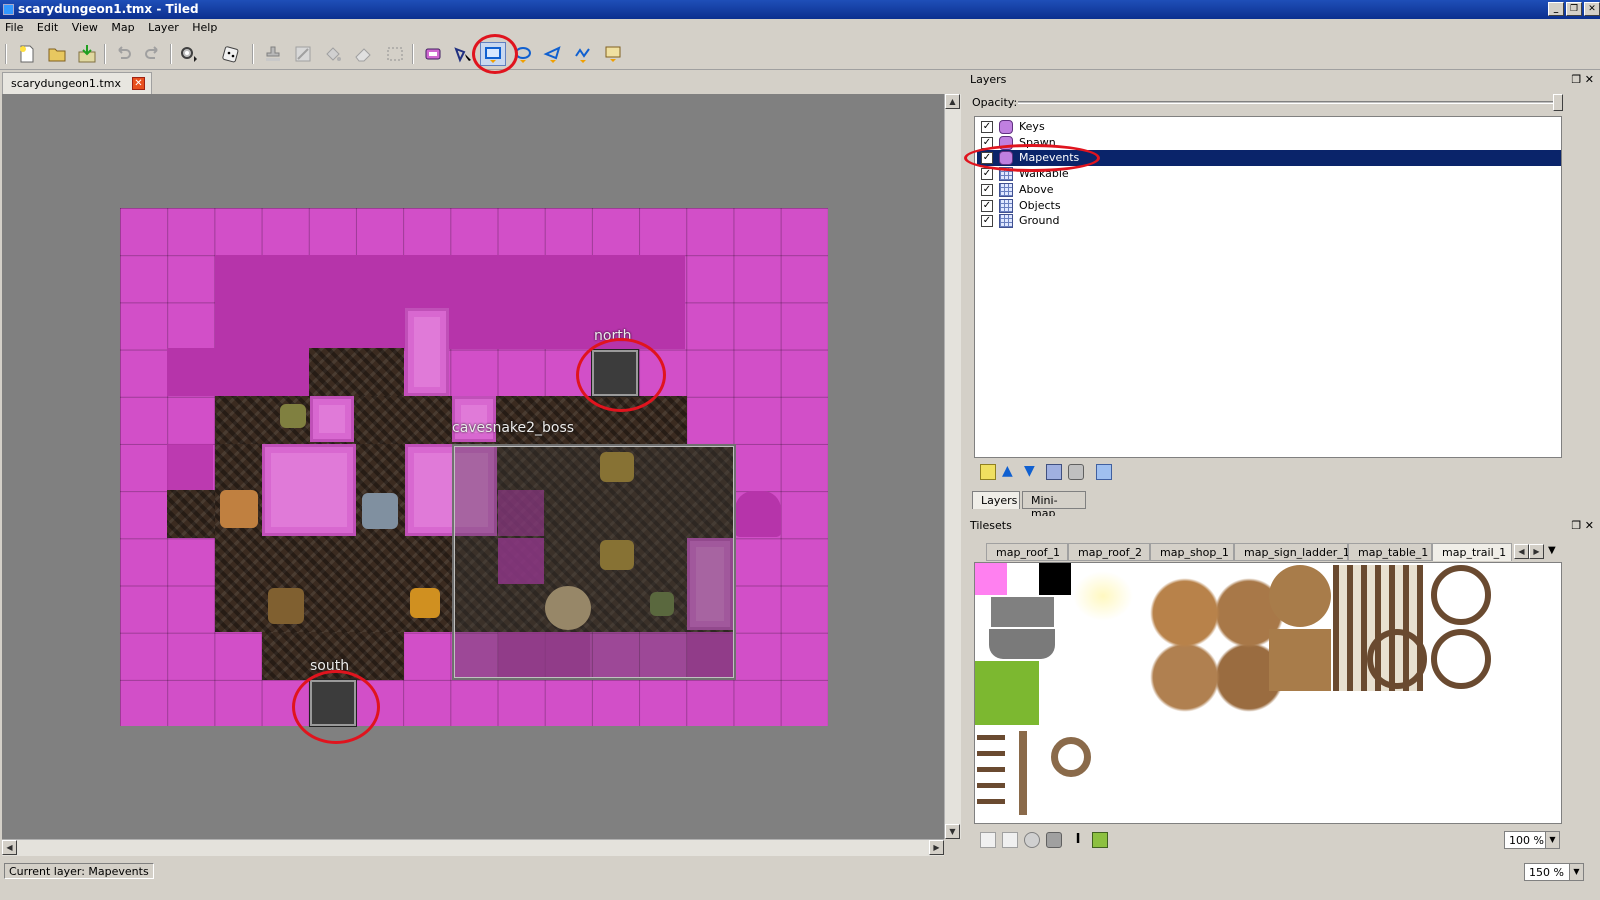  What do you see at coordinates (1104, 472) in the screenshot?
I see `toggle-other-layers-icon` at bounding box center [1104, 472].